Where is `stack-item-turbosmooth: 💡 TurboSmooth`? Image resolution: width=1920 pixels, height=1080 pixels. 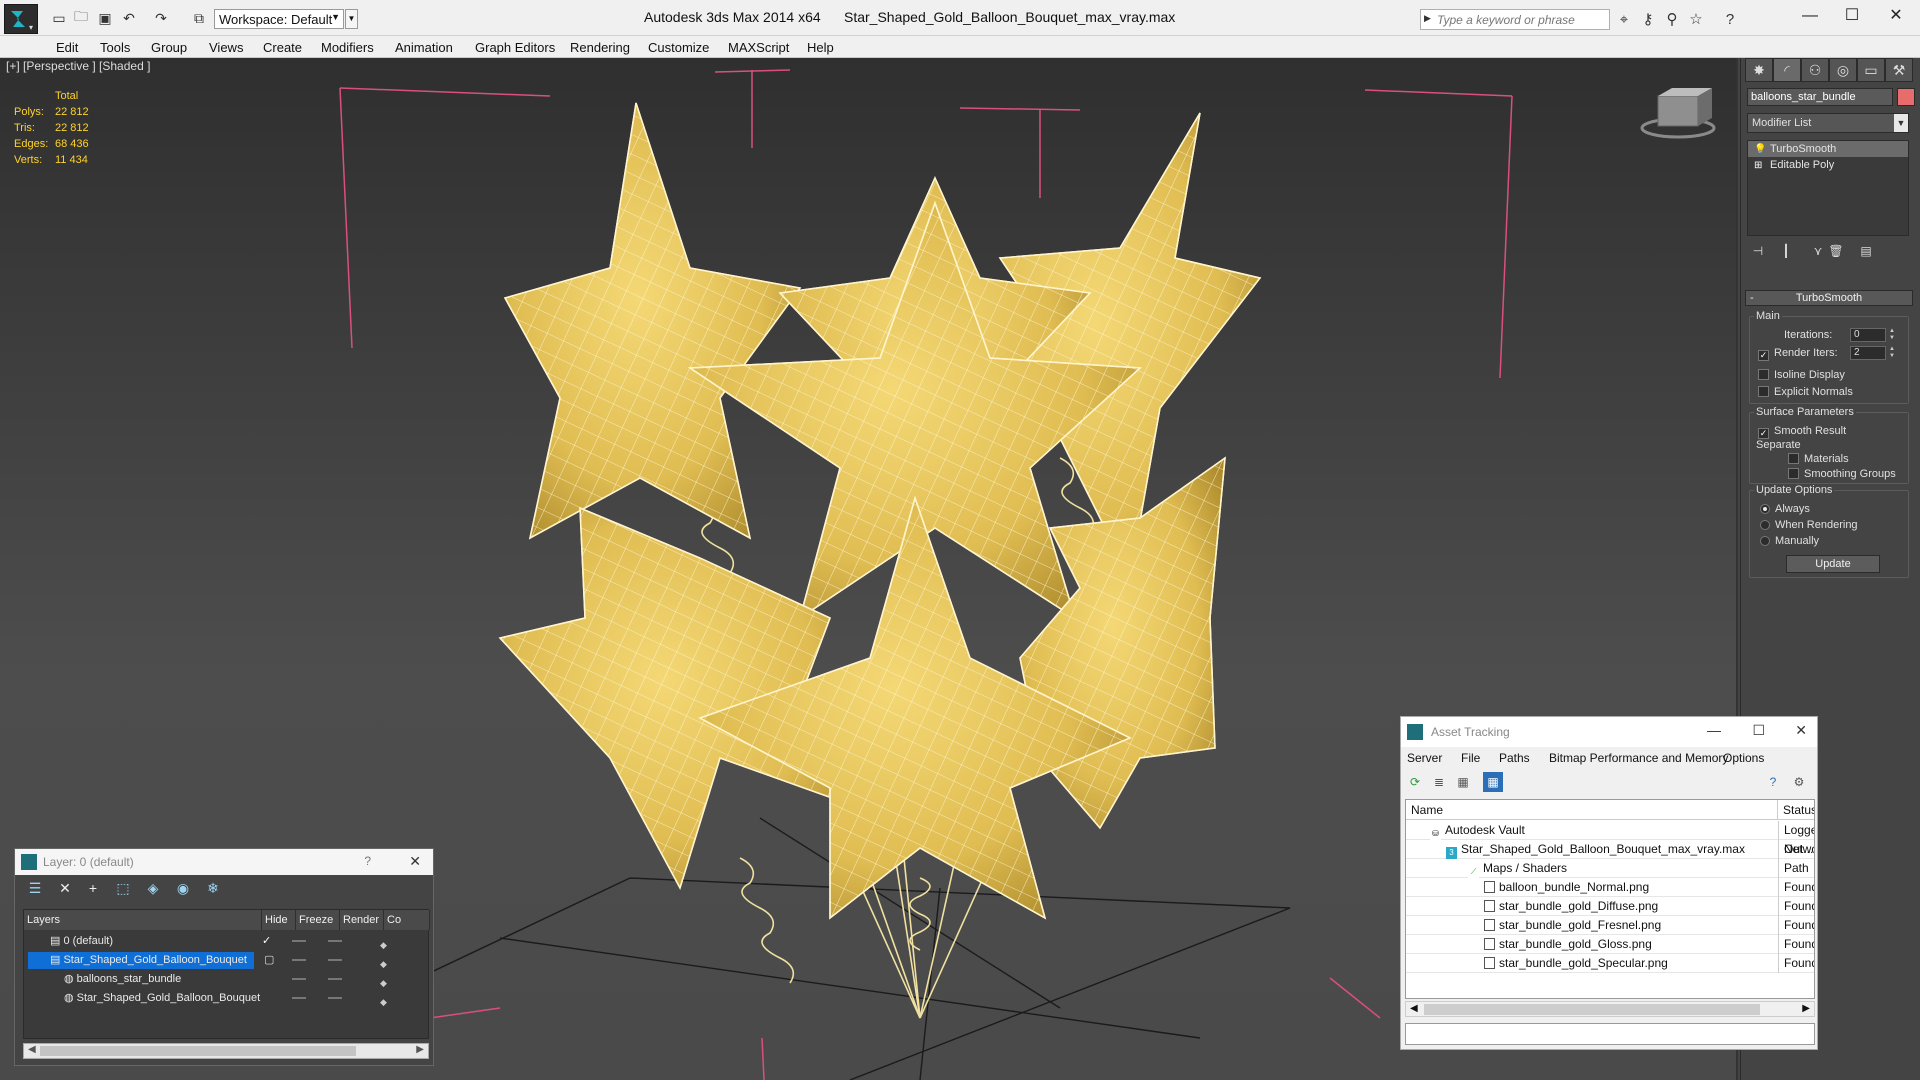 stack-item-turbosmooth: 💡 TurboSmooth is located at coordinates (1828, 149).